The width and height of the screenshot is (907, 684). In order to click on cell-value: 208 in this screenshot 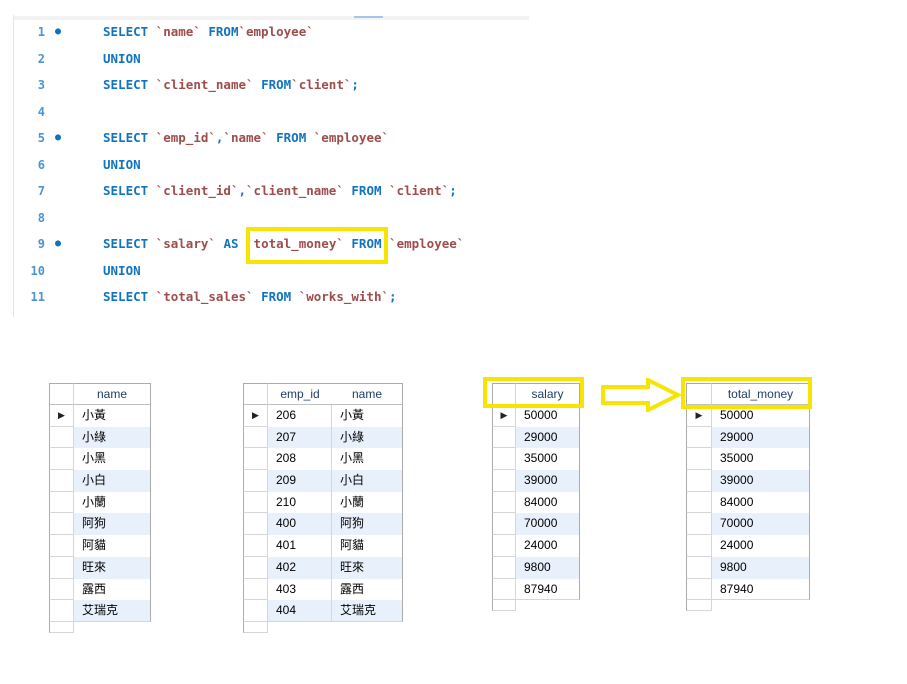, I will do `click(300, 459)`.